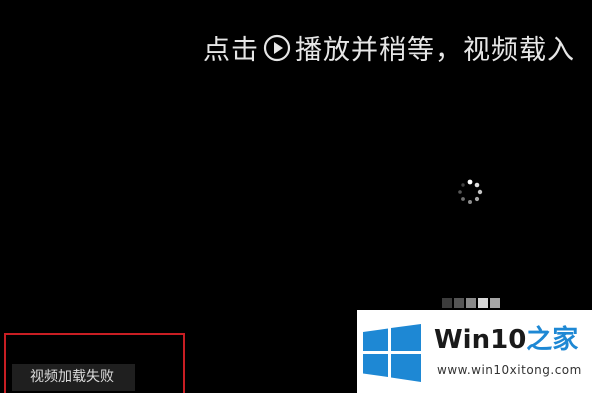 This screenshot has height=393, width=592. I want to click on watermark-url: www.win10xitong.com, so click(509, 370).